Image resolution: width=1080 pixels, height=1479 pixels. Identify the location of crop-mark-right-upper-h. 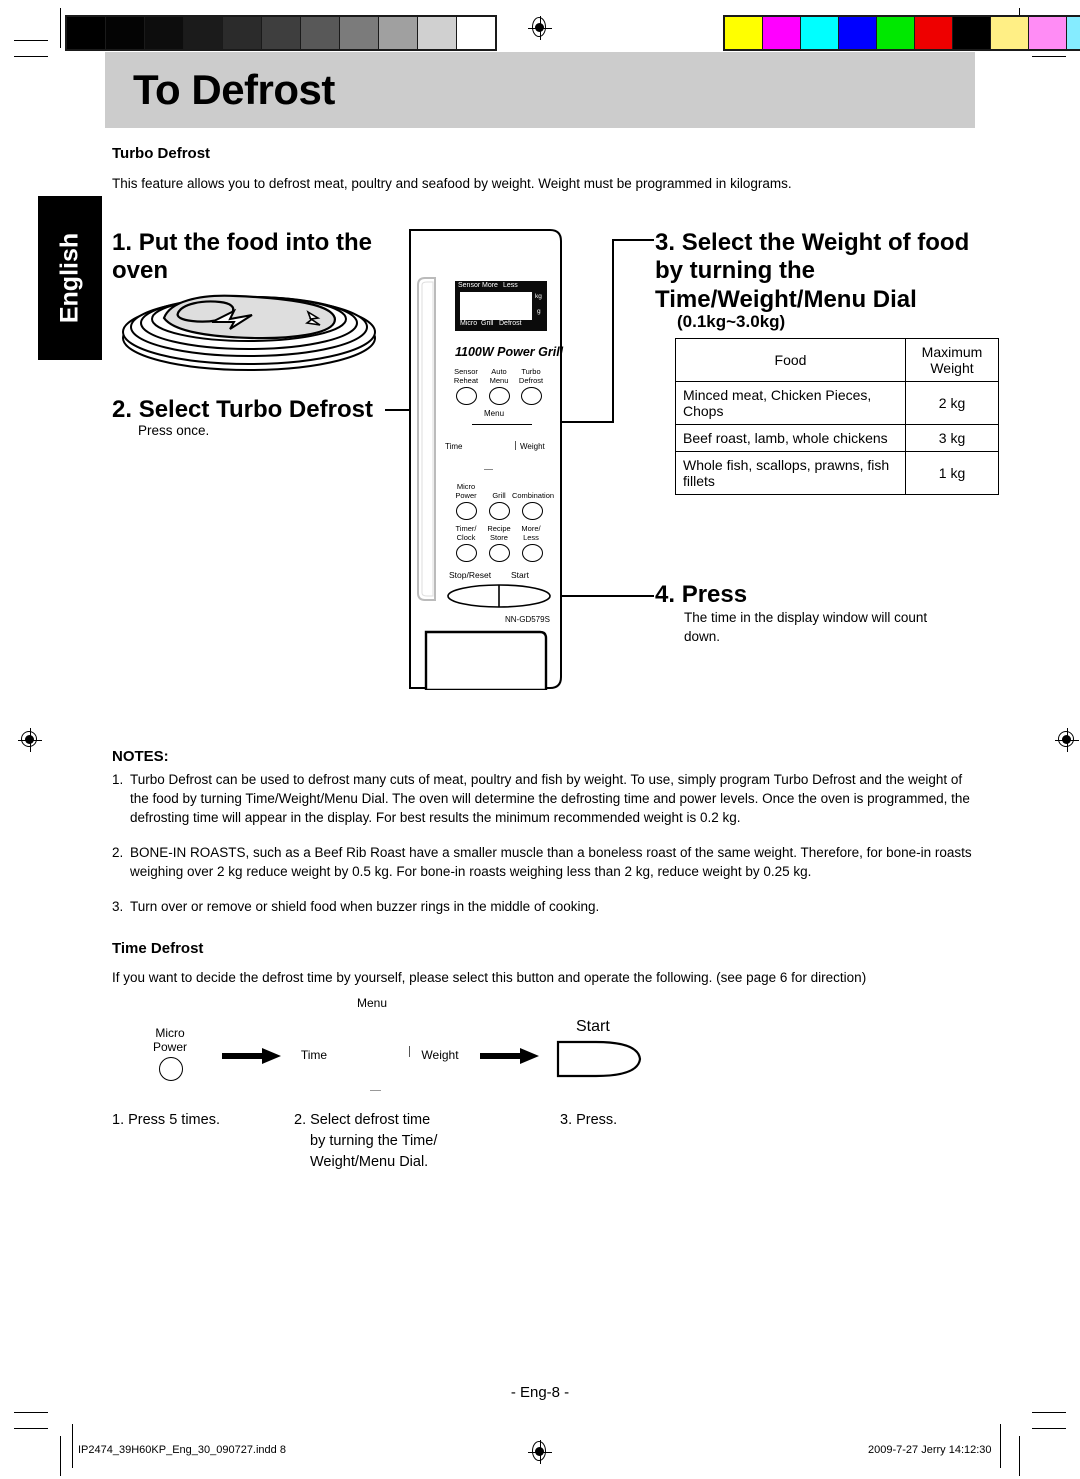
(1049, 56).